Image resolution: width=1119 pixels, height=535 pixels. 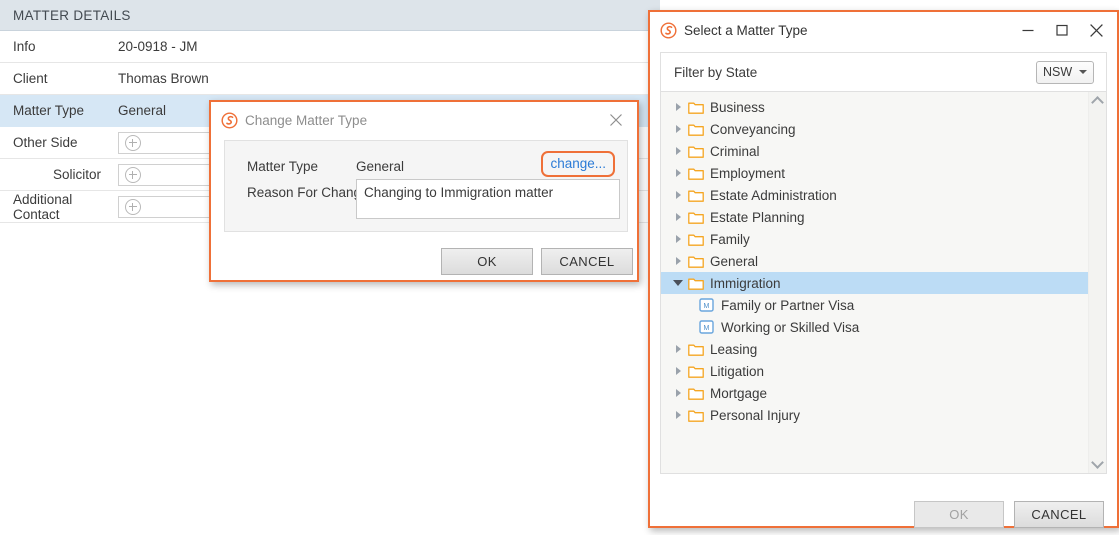 What do you see at coordinates (739, 393) in the screenshot?
I see `tree-node-label: Mortgage` at bounding box center [739, 393].